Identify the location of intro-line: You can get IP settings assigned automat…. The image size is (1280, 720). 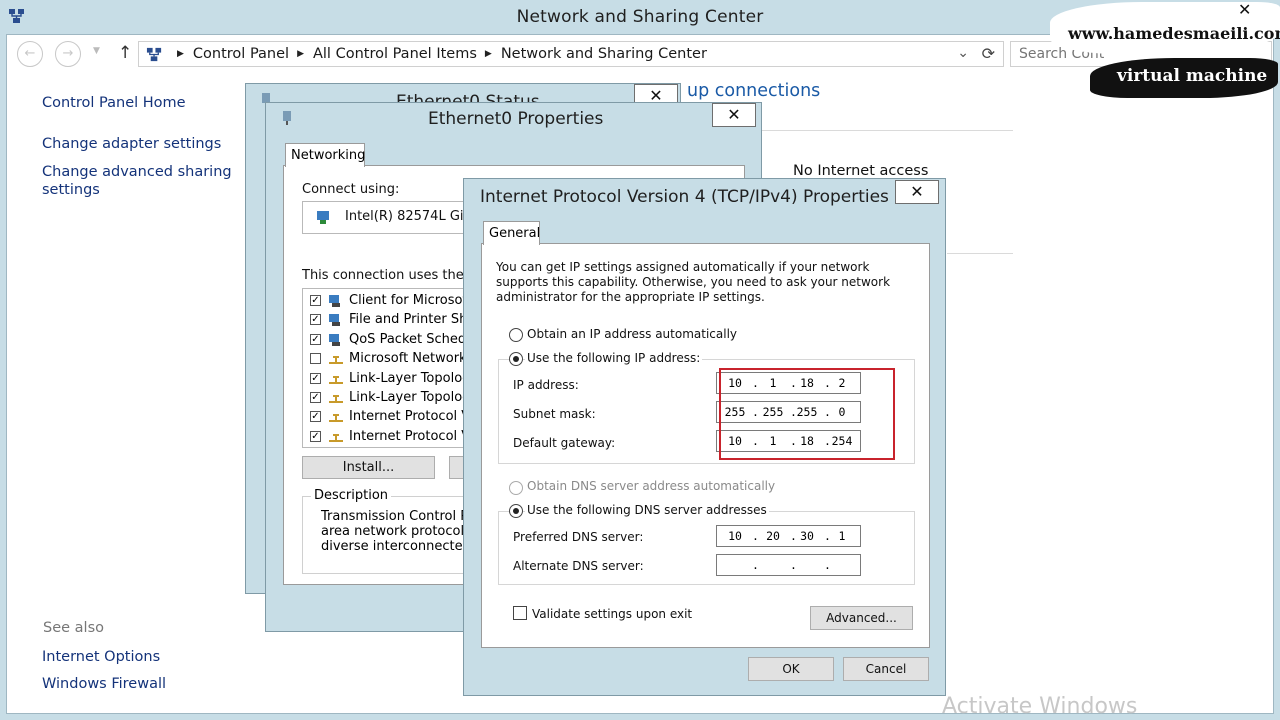
(683, 267).